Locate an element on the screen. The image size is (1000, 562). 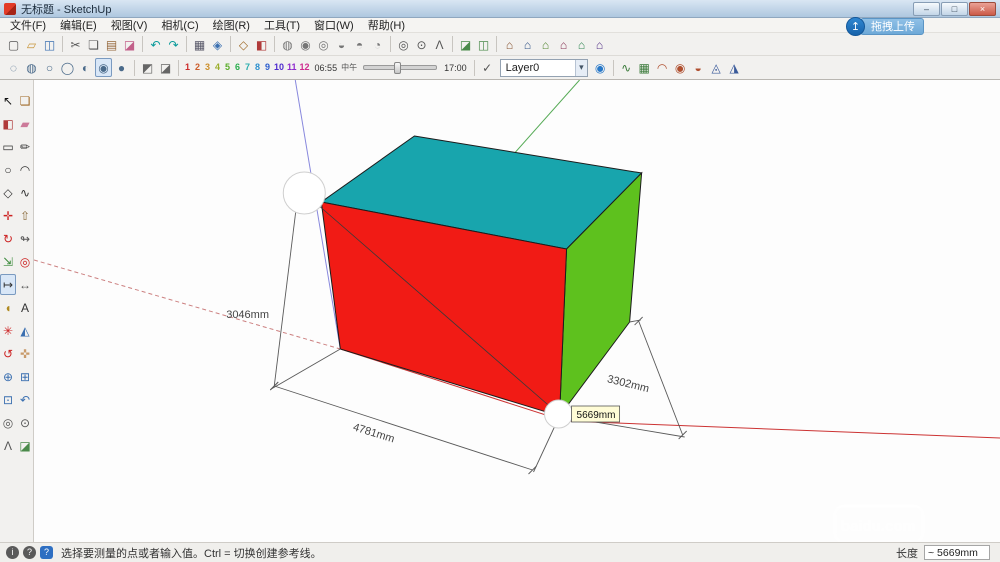
solid-intersect-button: ◓ is located at coordinates (359, 44).